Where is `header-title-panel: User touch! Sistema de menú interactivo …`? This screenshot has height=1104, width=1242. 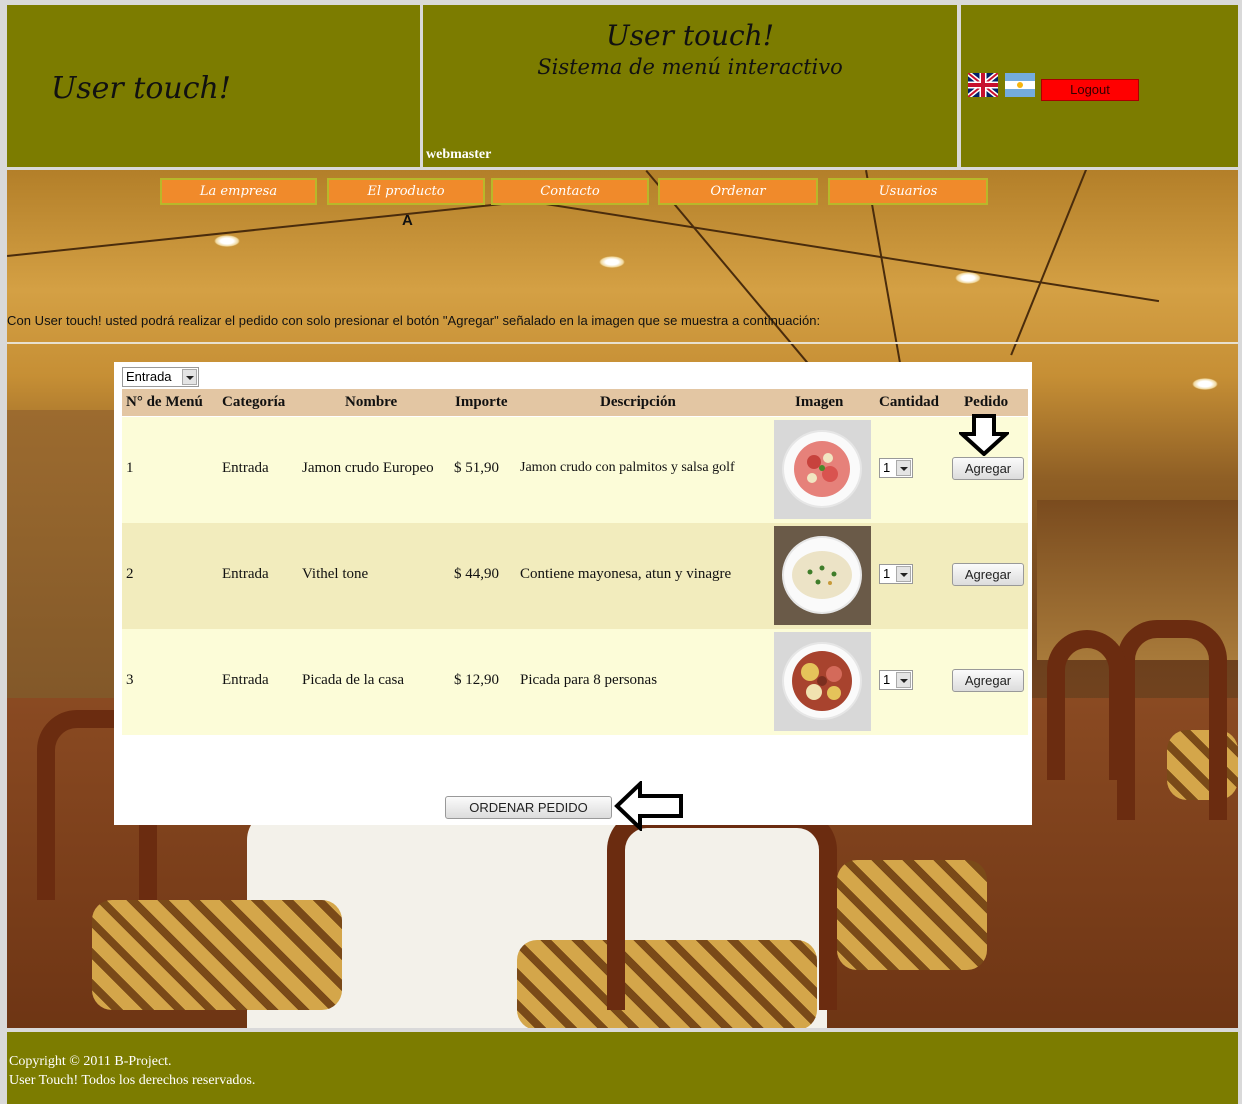 header-title-panel: User touch! Sistema de menú interactivo … is located at coordinates (690, 86).